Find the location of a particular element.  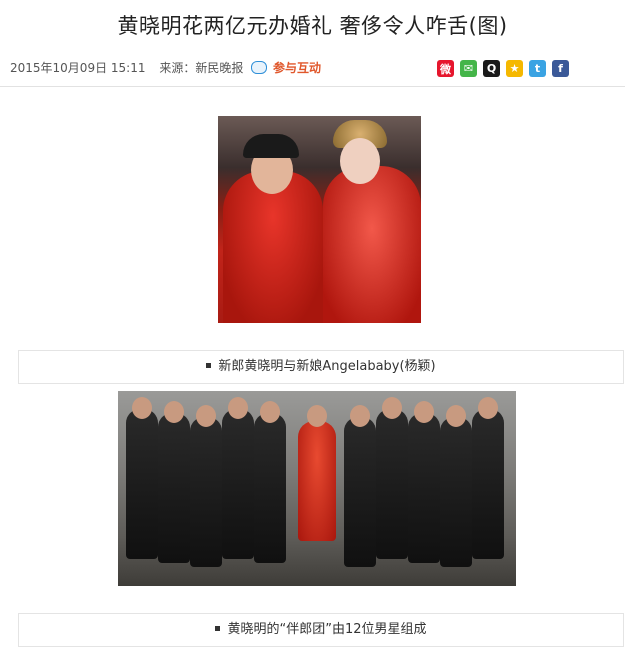

article-meta: 2015年10月09日 15:11 来源：新民晚报 参与互动 is located at coordinates (165, 67).